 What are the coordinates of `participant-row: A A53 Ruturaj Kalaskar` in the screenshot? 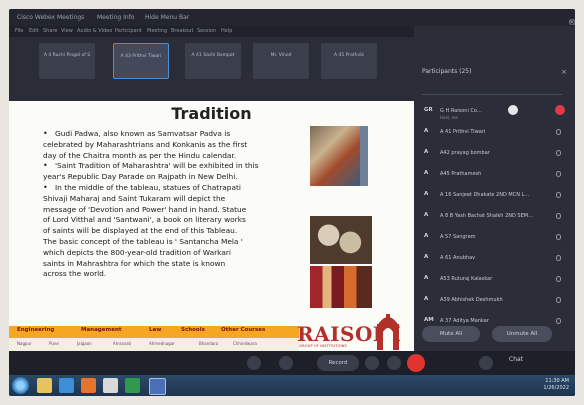 It's located at (494, 280).